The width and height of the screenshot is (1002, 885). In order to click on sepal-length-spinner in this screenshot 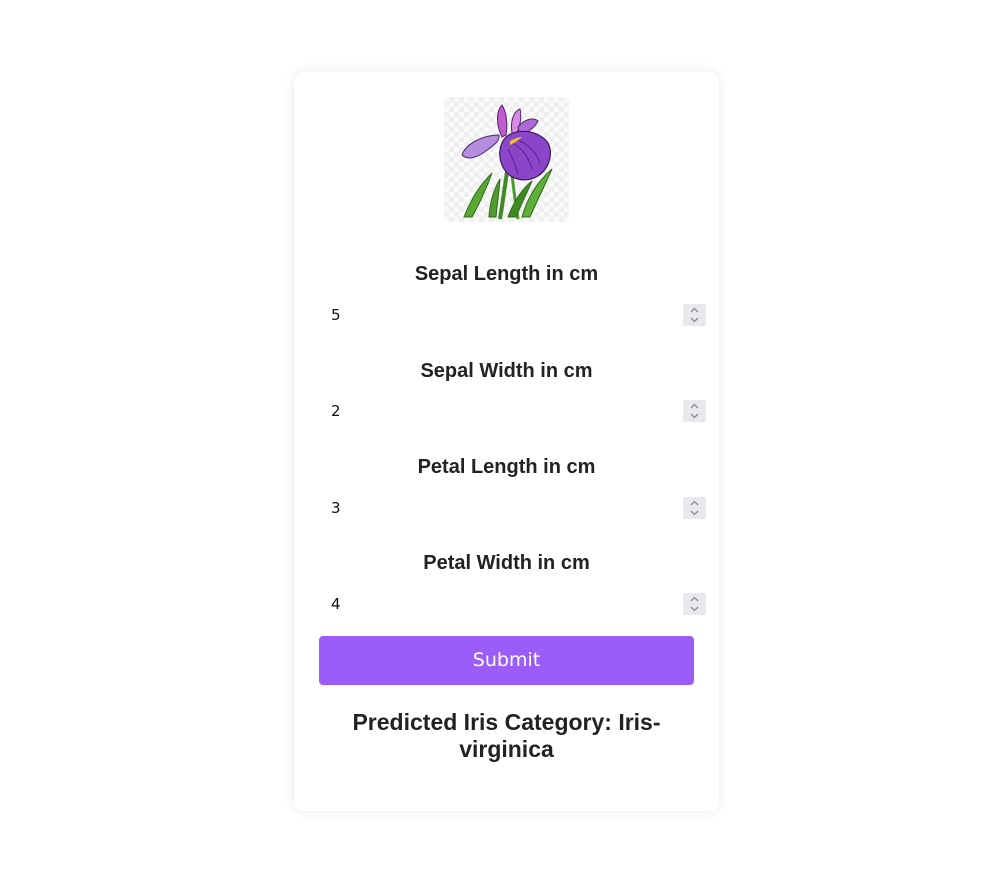, I will do `click(694, 315)`.